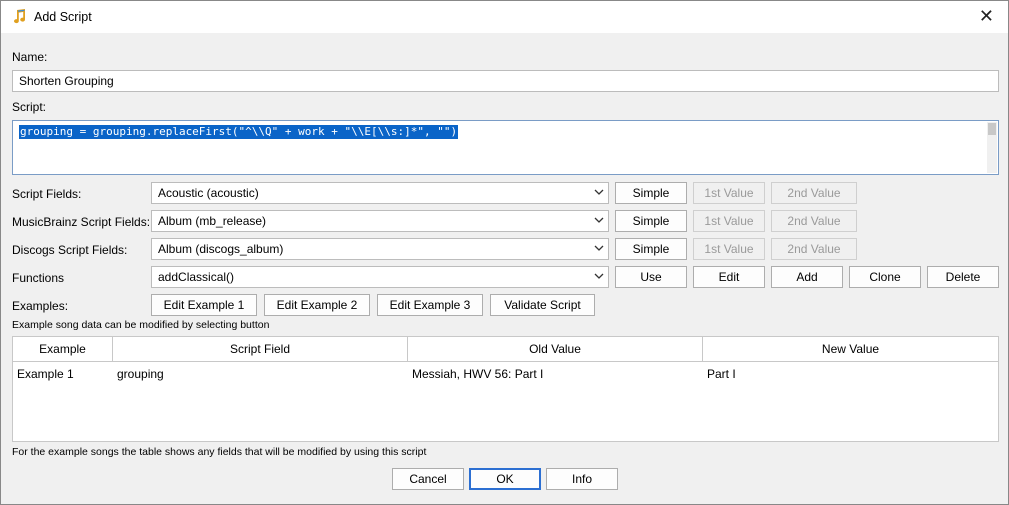  I want to click on mb-fields-1st-value-button: 1st Value, so click(729, 221).